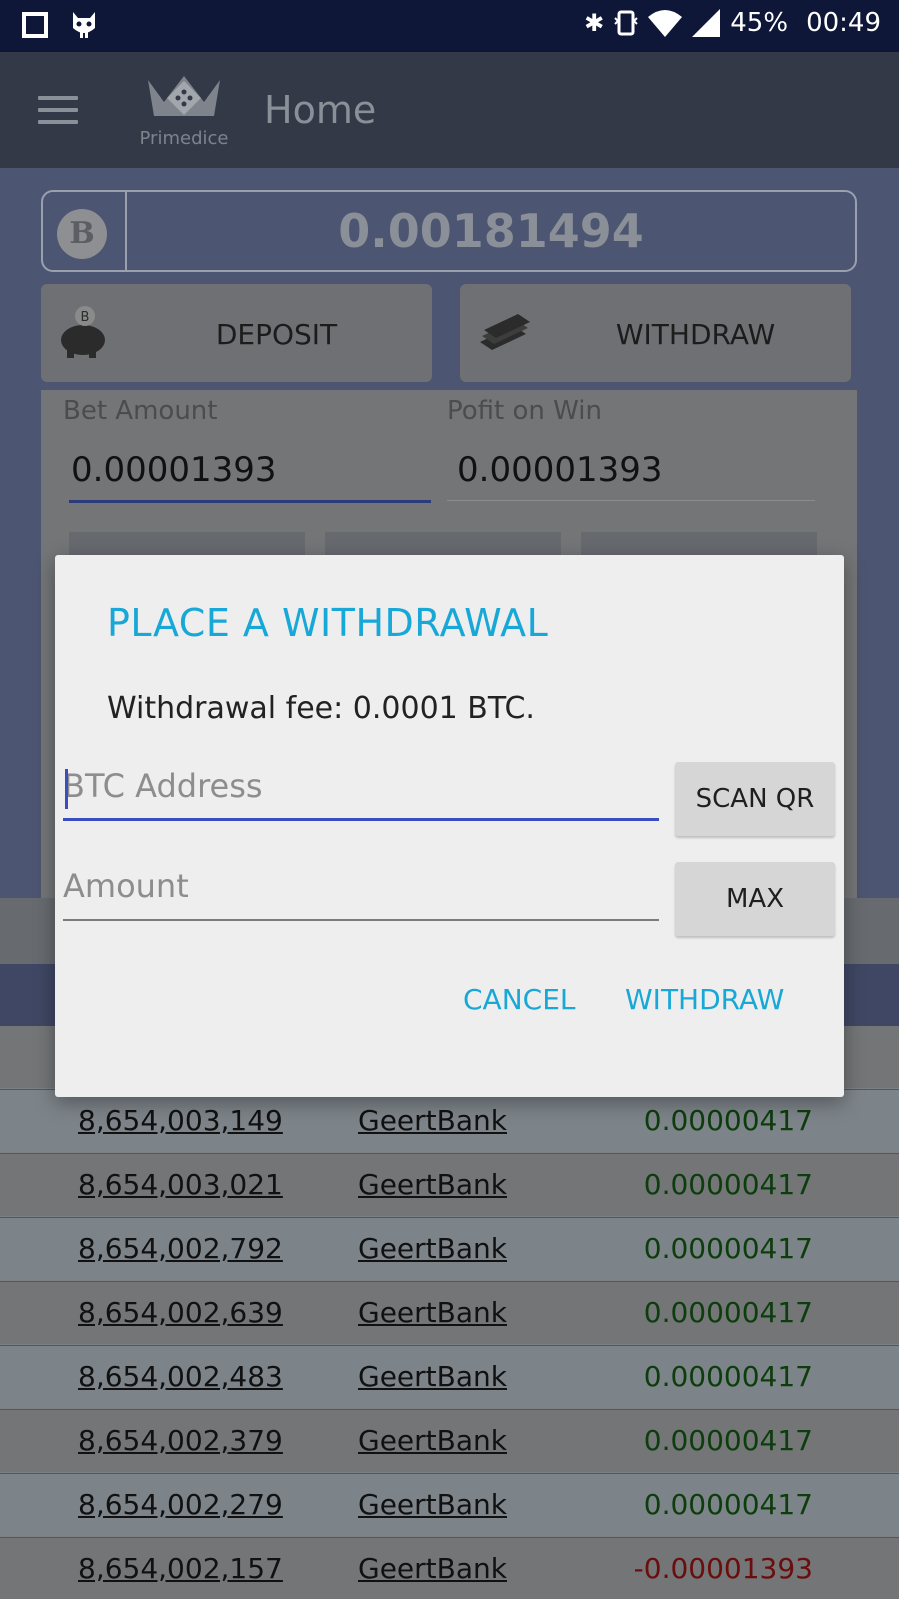 The width and height of the screenshot is (899, 1599). Describe the element at coordinates (361, 819) in the screenshot. I see `address-underline` at that location.